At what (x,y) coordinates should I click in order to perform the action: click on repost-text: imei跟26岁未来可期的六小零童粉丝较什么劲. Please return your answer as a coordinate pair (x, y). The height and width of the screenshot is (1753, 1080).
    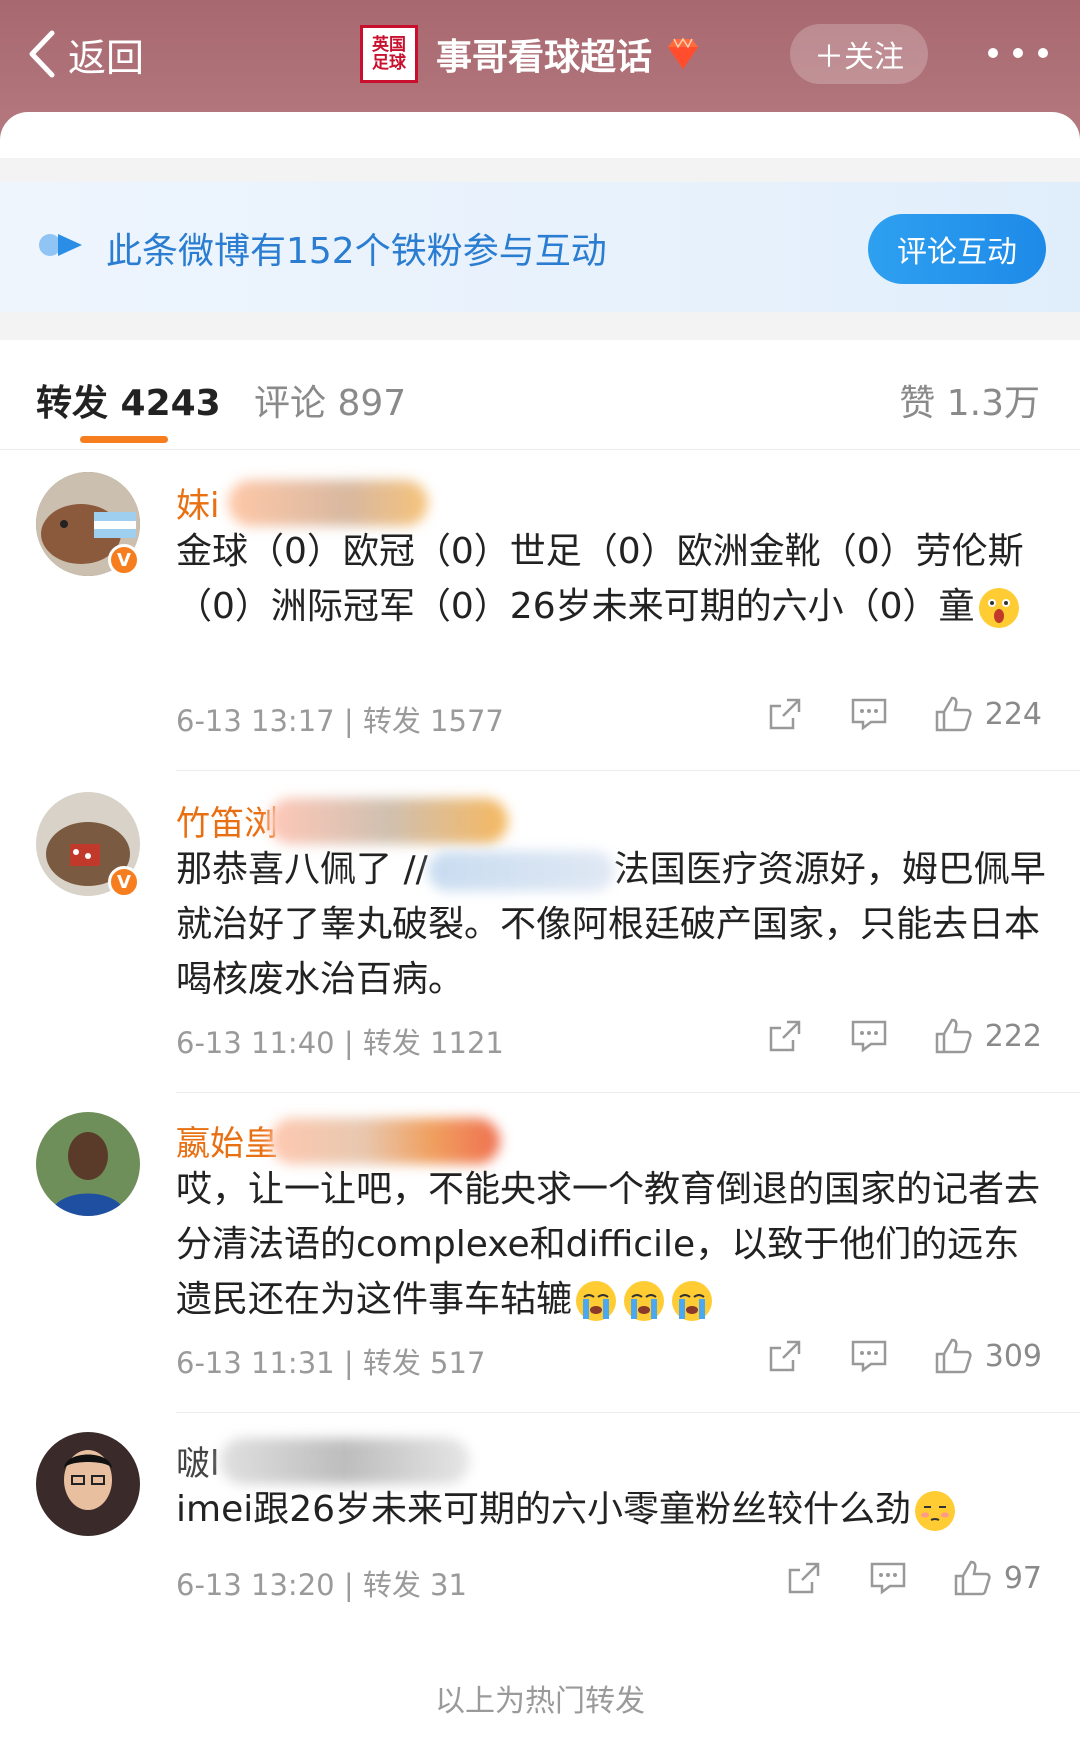
    Looking at the image, I should click on (544, 1509).